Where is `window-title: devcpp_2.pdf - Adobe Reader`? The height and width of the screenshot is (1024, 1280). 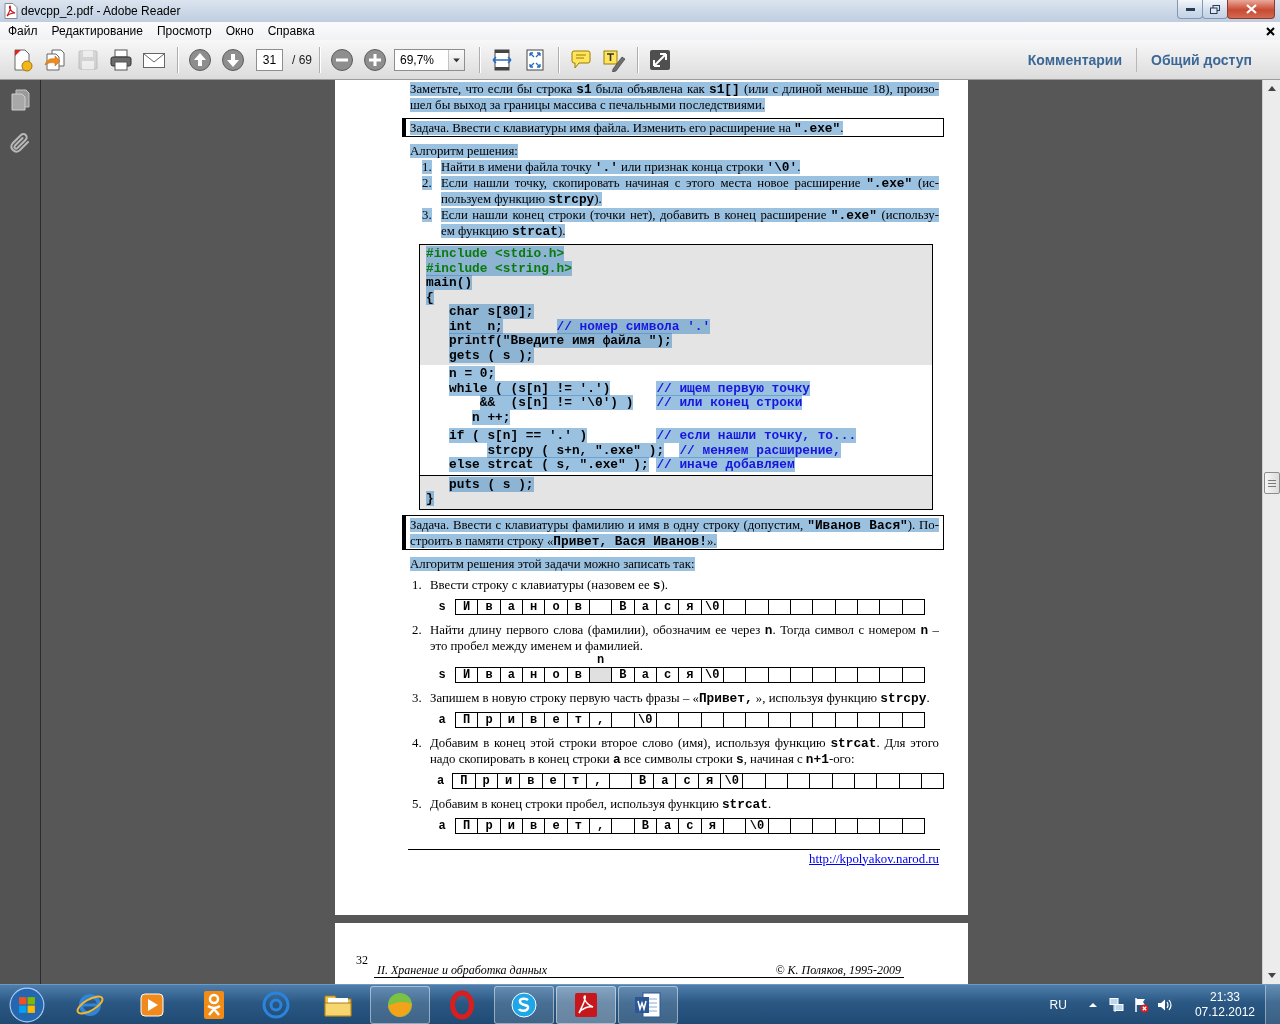
window-title: devcpp_2.pdf - Adobe Reader is located at coordinates (101, 11).